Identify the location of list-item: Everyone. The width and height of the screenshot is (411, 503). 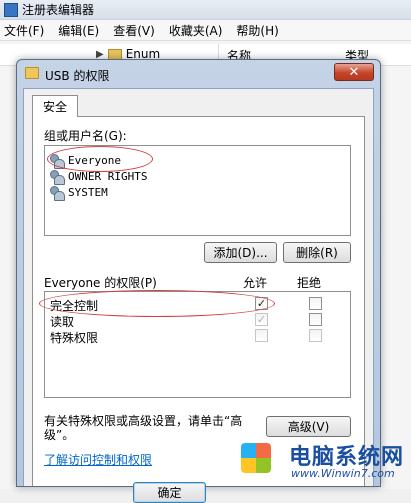
(100, 159).